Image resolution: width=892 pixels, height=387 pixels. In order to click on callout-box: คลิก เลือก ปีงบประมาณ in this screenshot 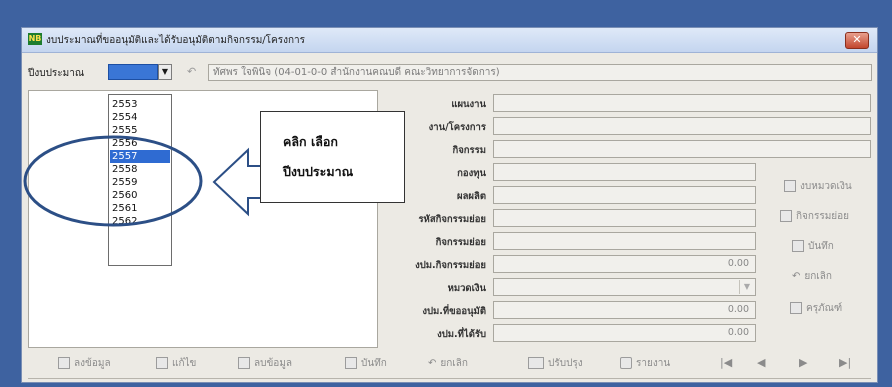, I will do `click(332, 157)`.